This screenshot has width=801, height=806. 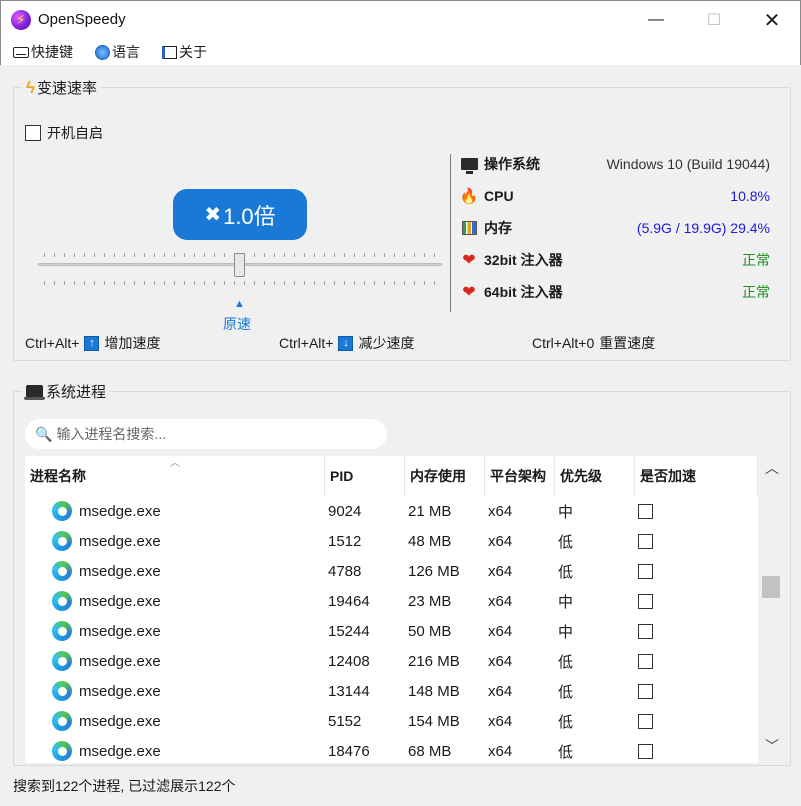 I want to click on col-accelerated: 是否加速, so click(x=696, y=476).